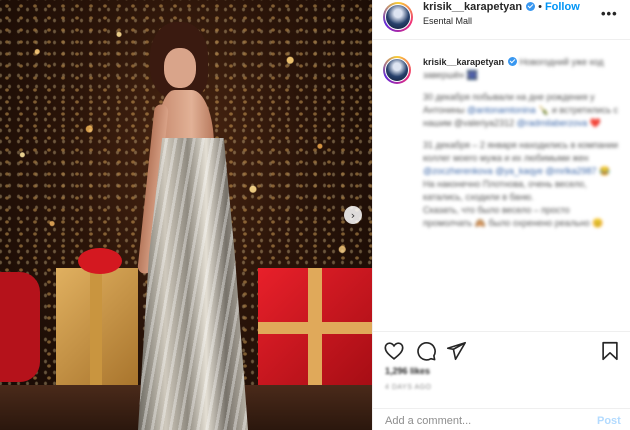  What do you see at coordinates (394, 351) in the screenshot?
I see `heart-icon` at bounding box center [394, 351].